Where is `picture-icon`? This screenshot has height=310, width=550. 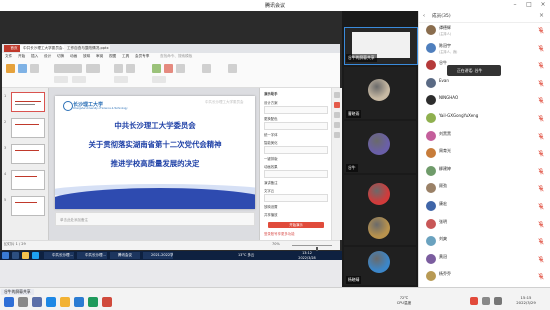 picture-icon is located at coordinates (168, 68).